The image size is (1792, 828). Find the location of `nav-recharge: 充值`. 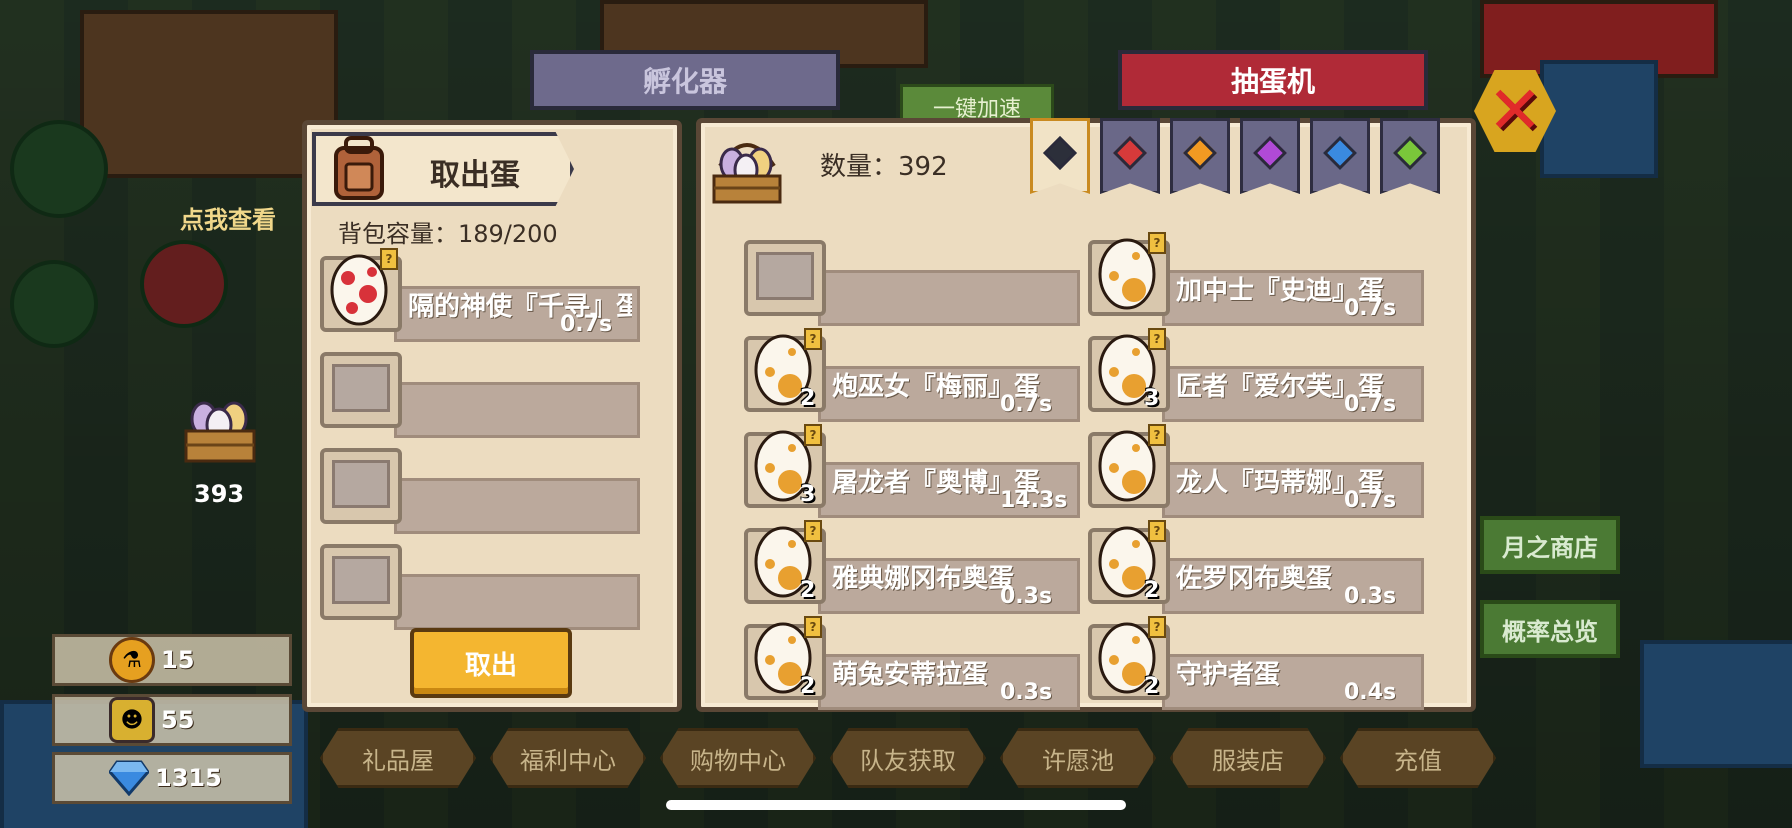

nav-recharge: 充值 is located at coordinates (1418, 758).